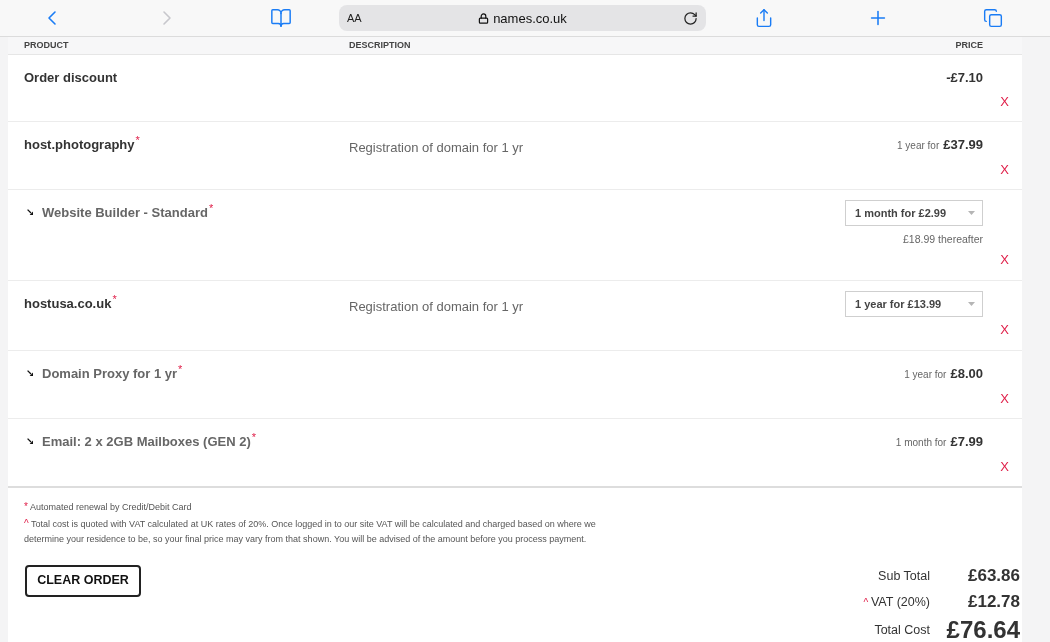 This screenshot has height=642, width=1050. Describe the element at coordinates (71, 78) in the screenshot. I see `product-name: Order discount` at that location.